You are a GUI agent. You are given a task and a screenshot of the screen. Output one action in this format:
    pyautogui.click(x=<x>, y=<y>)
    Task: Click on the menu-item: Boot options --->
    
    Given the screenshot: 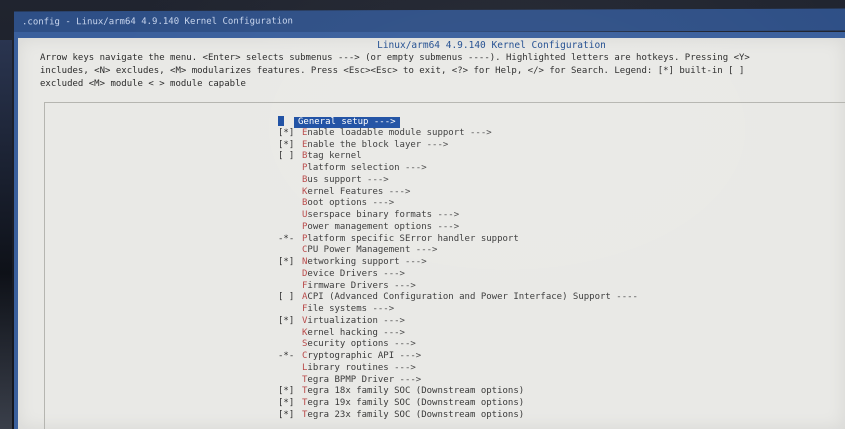 What is the action you would take?
    pyautogui.click(x=458, y=204)
    